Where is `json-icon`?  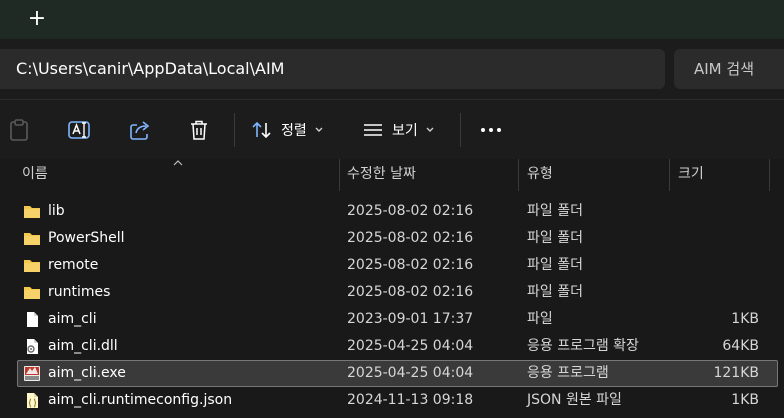 json-icon is located at coordinates (32, 400).